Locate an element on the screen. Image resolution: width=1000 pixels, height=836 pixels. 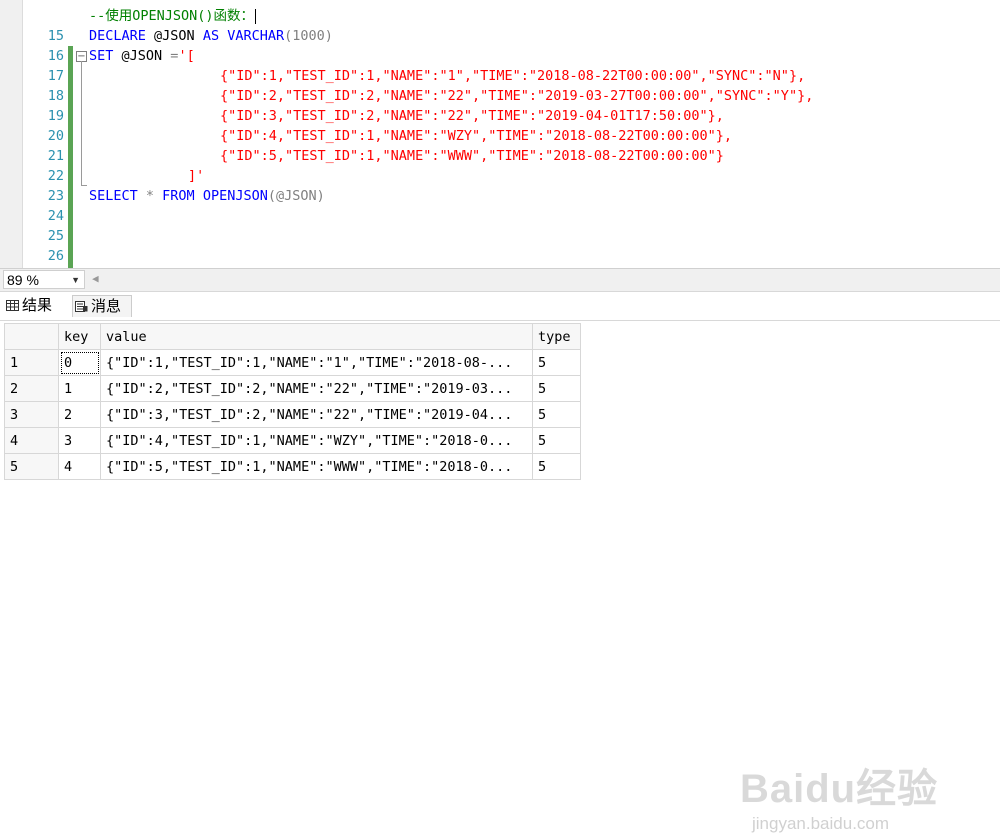
string-close: ]' is located at coordinates (196, 176).